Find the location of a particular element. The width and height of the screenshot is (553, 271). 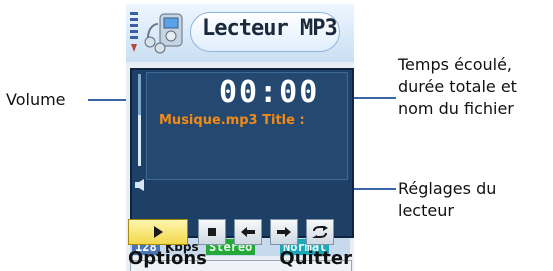

time-display: 00:00 is located at coordinates (269, 92).